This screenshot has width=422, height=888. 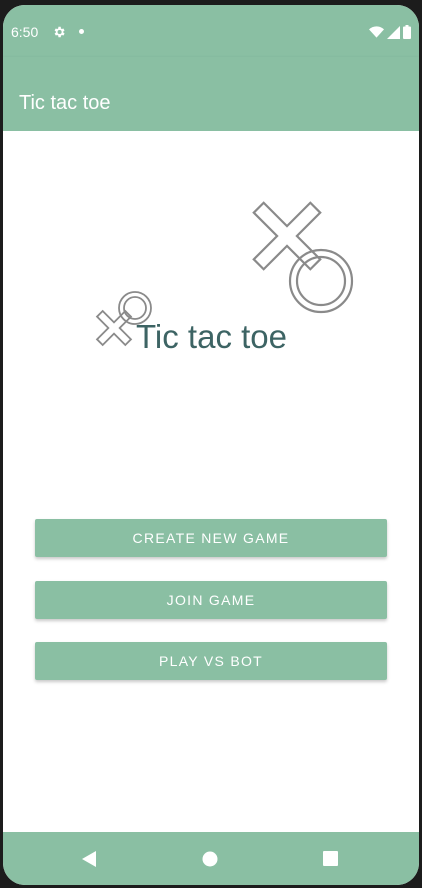 What do you see at coordinates (65, 103) in the screenshot?
I see `app-title: Tic tac toe` at bounding box center [65, 103].